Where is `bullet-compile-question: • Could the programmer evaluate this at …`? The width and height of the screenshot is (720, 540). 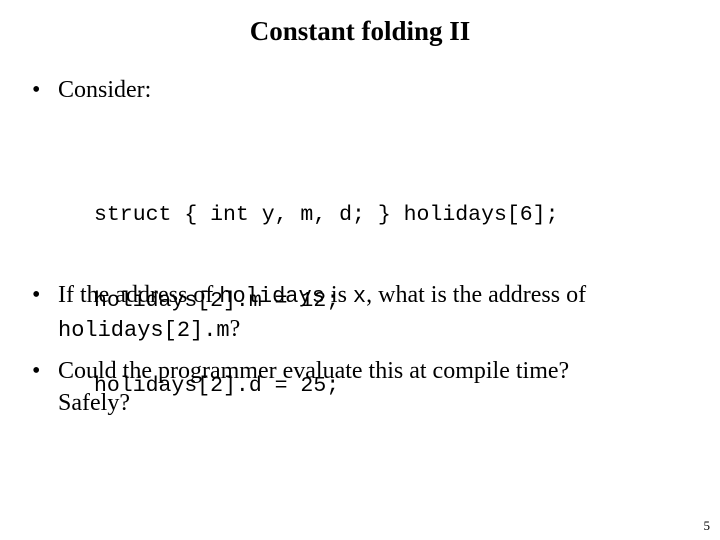
bullet-compile-question: • Could the programmer evaluate this at … is located at coordinates (364, 387).